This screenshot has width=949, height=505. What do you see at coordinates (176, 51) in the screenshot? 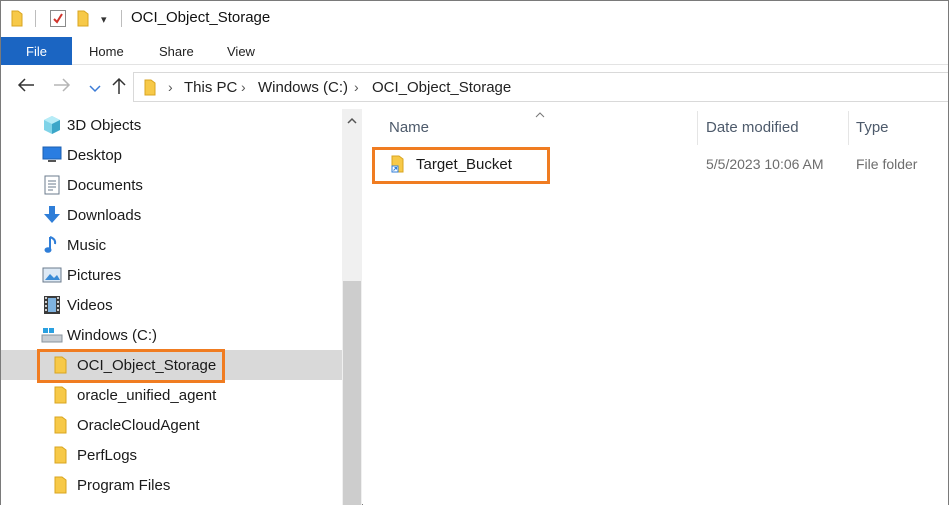
I see `tab-share: Share` at bounding box center [176, 51].